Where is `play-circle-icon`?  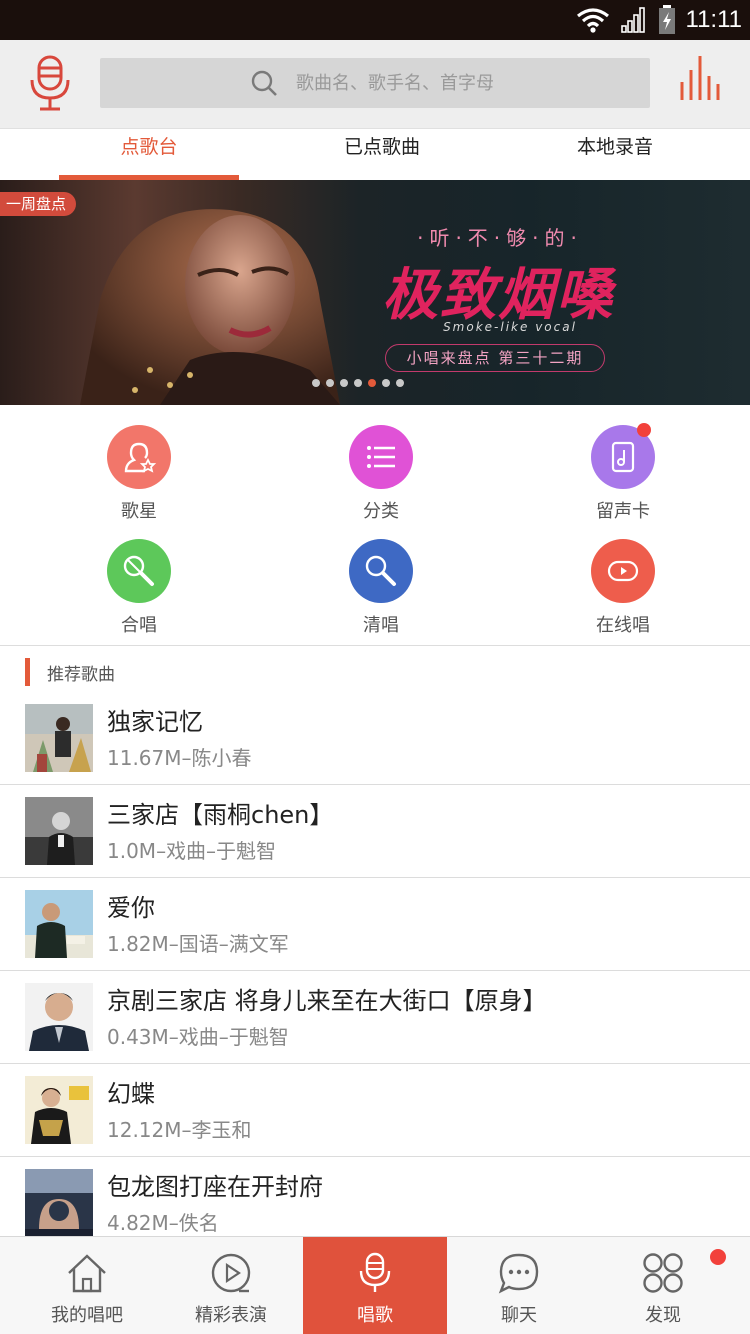 play-circle-icon is located at coordinates (231, 1273).